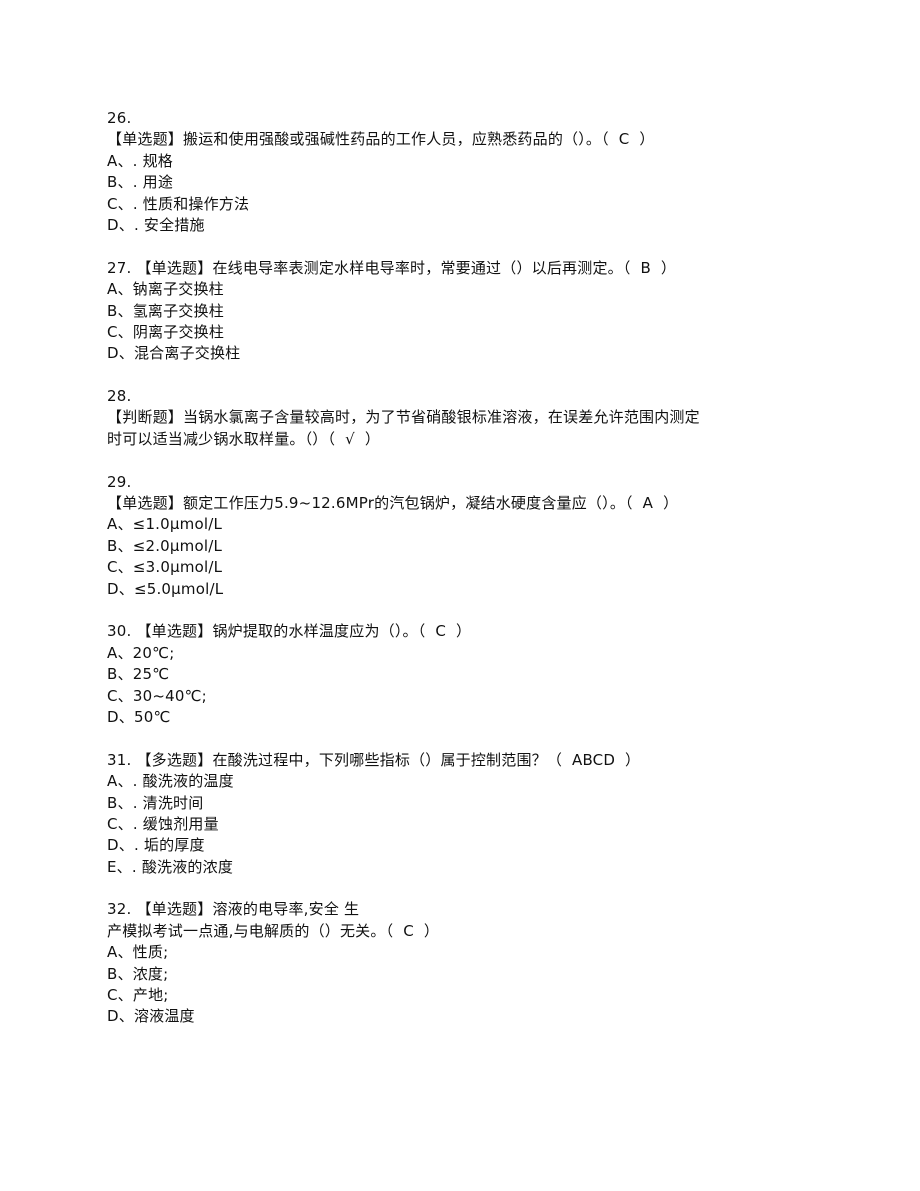  Describe the element at coordinates (457, 439) in the screenshot. I see `question-stem-line: 时可以适当减少锅水取样量。（）（ √ ）` at that location.